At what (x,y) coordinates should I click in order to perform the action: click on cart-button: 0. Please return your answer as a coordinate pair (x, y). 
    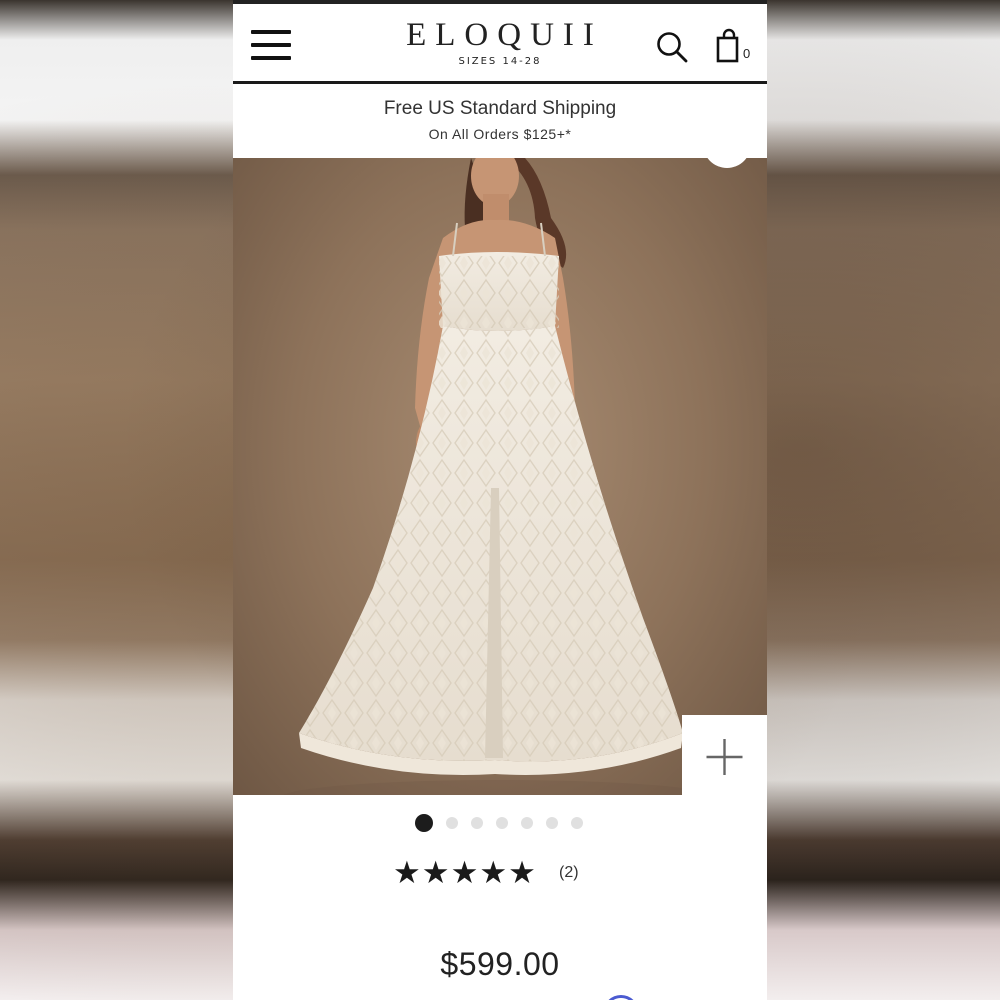
    Looking at the image, I should click on (735, 48).